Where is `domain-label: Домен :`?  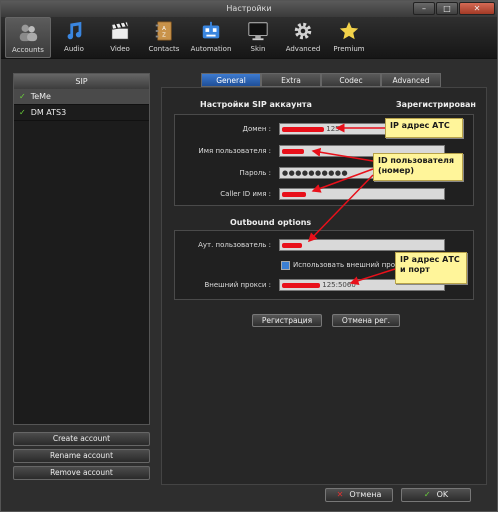 domain-label: Домен : is located at coordinates (257, 129).